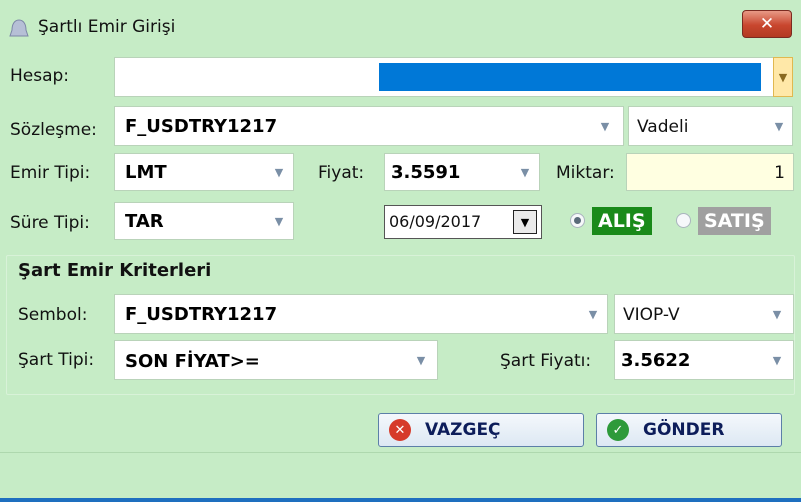 This screenshot has height=502, width=801. I want to click on contract-type-dropdown: Vadeli ▼, so click(710, 126).